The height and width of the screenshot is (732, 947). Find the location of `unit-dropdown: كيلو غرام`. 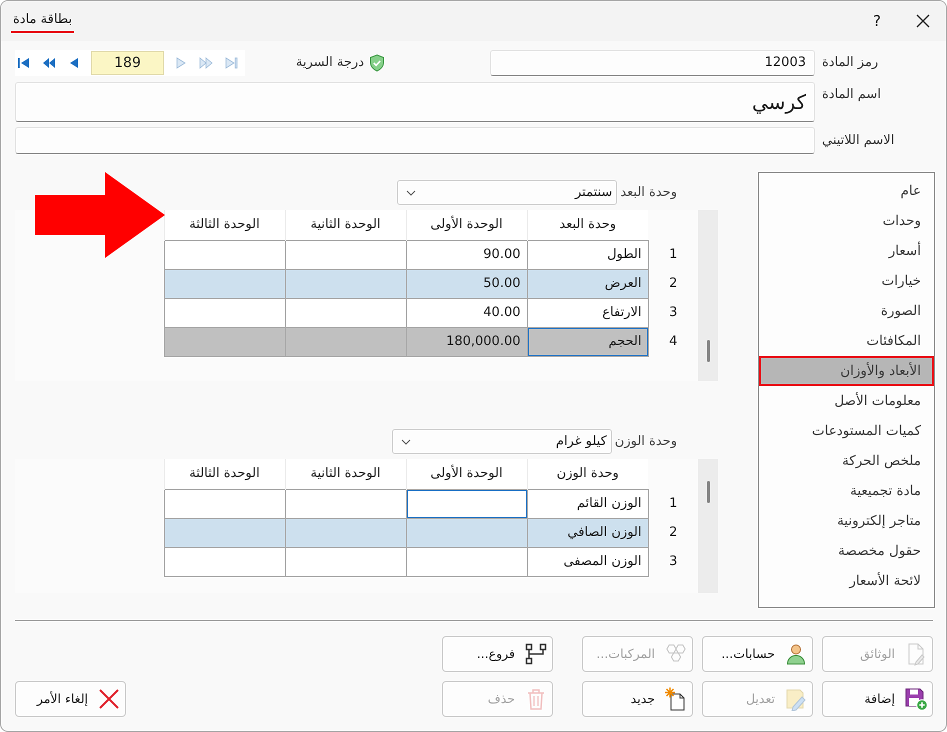

unit-dropdown: كيلو غرام is located at coordinates (502, 441).